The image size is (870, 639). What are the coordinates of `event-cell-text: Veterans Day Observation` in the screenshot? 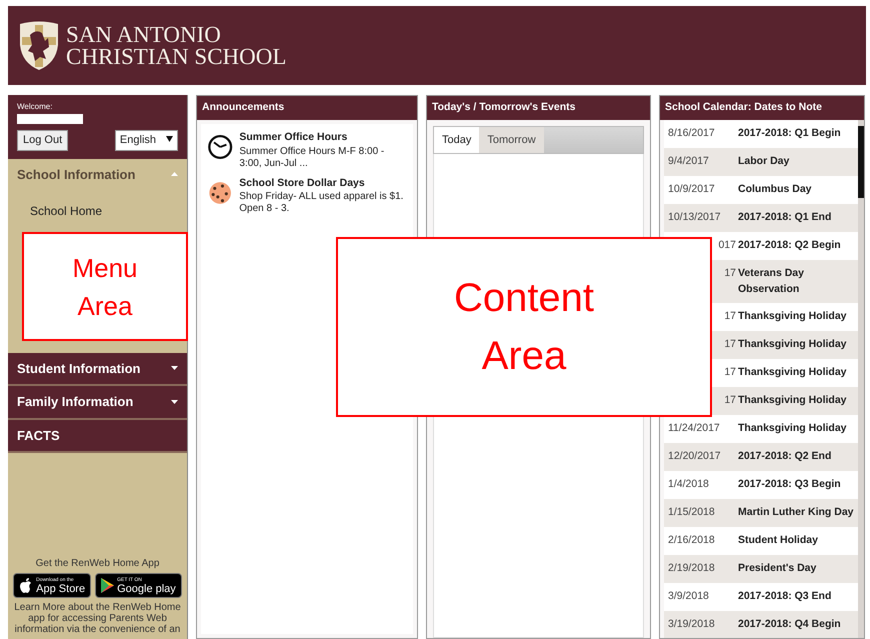 It's located at (771, 281).